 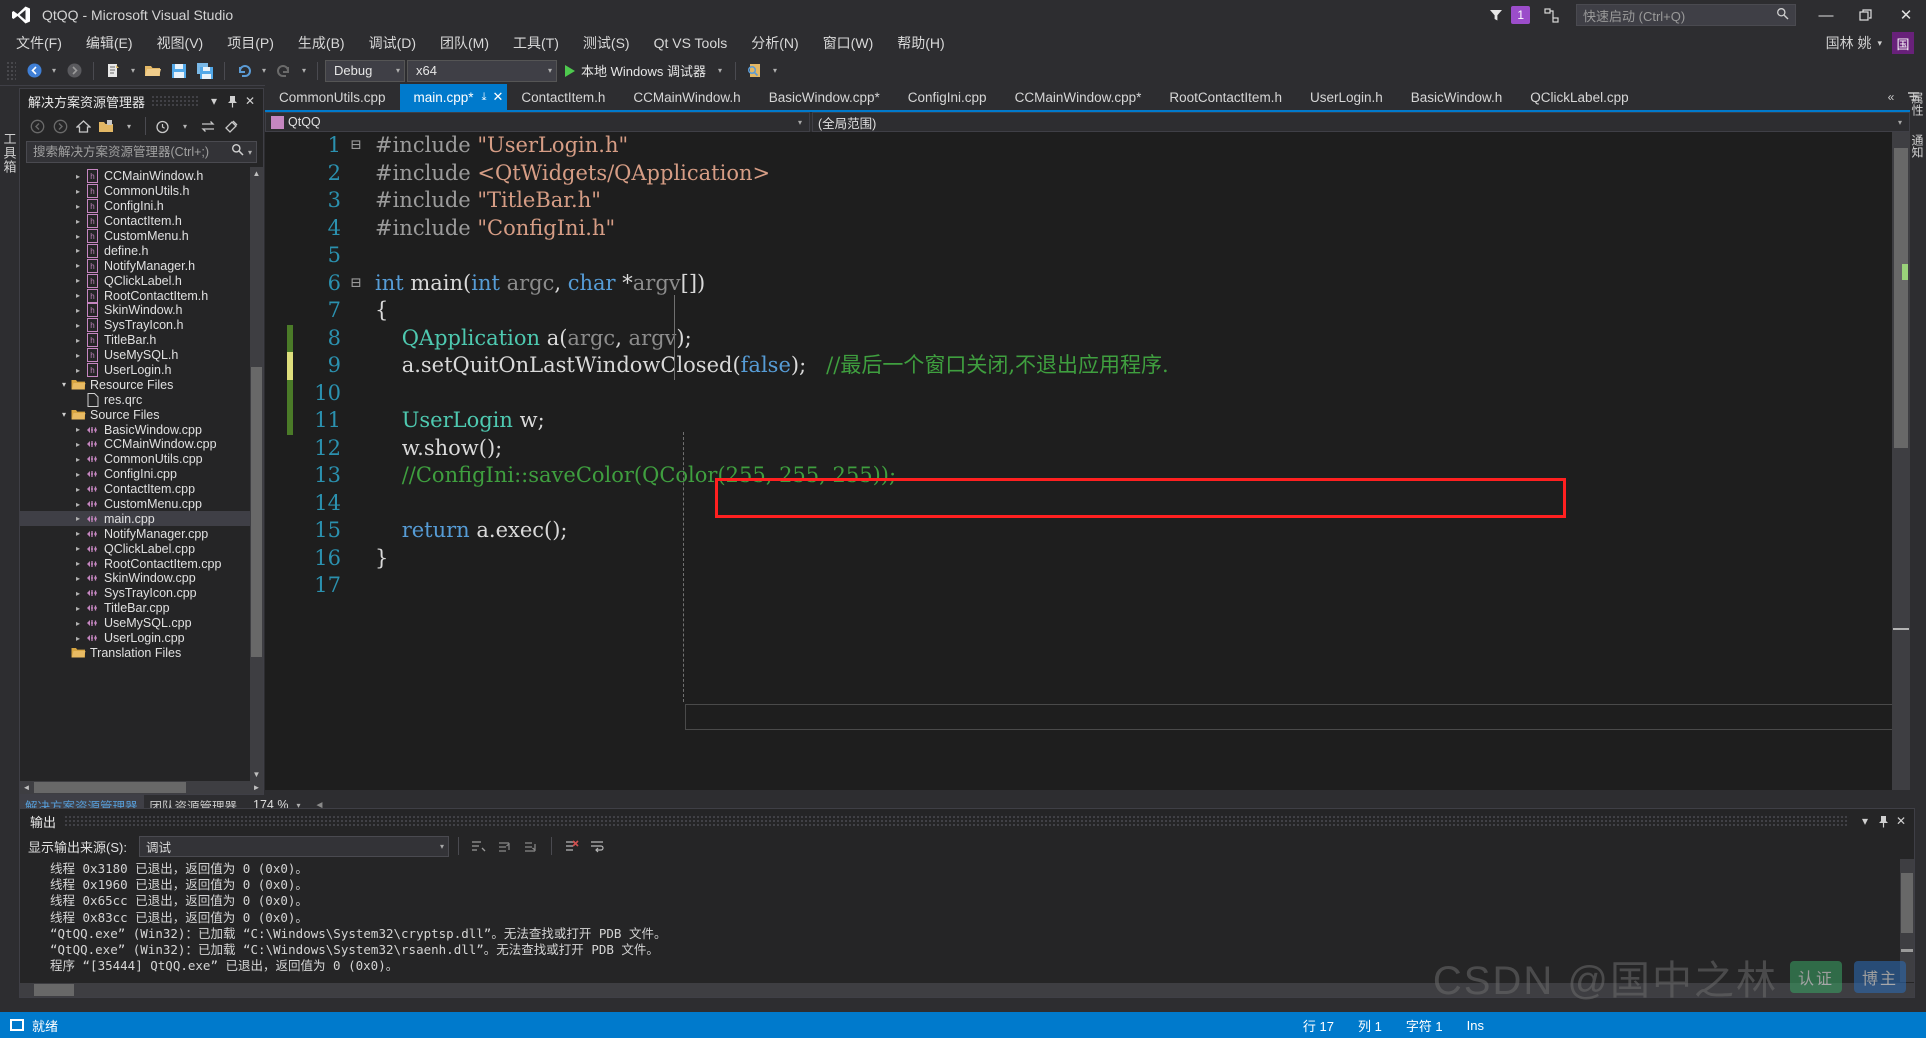 What do you see at coordinates (141, 265) in the screenshot?
I see `tree-item-notifymanager-h: ▸ h NotifyManager.h` at bounding box center [141, 265].